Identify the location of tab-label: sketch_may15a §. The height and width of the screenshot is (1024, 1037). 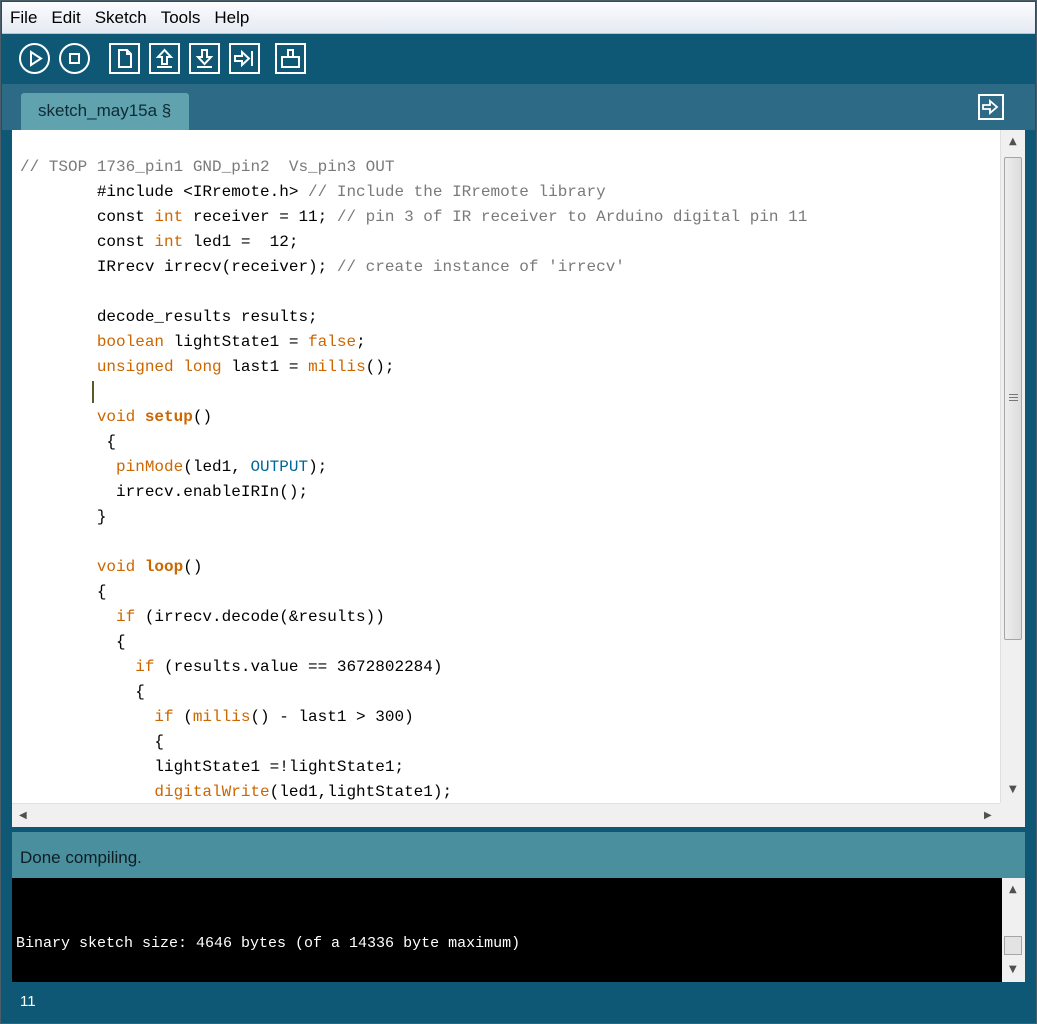
(105, 110).